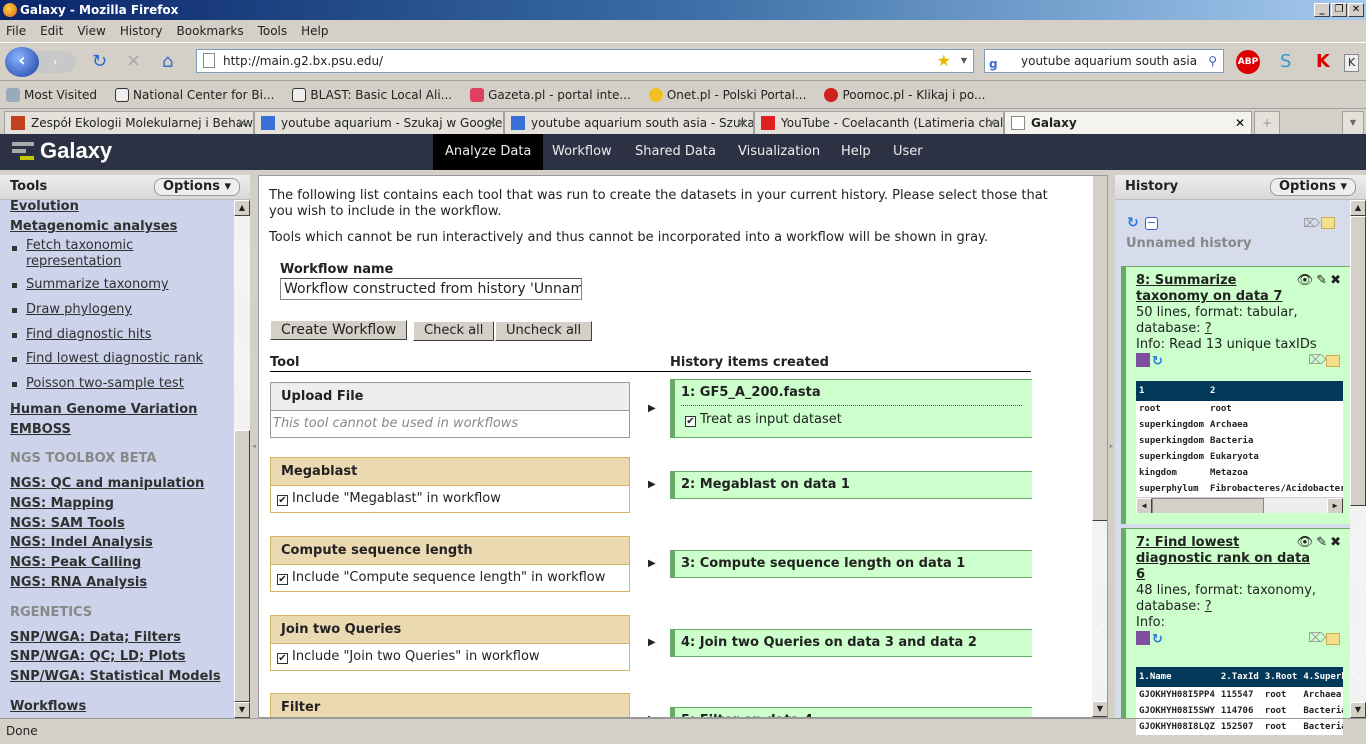 The image size is (1366, 744). Describe the element at coordinates (79, 310) in the screenshot. I see `tool-draw-phylogeny: Draw phylogeny` at that location.